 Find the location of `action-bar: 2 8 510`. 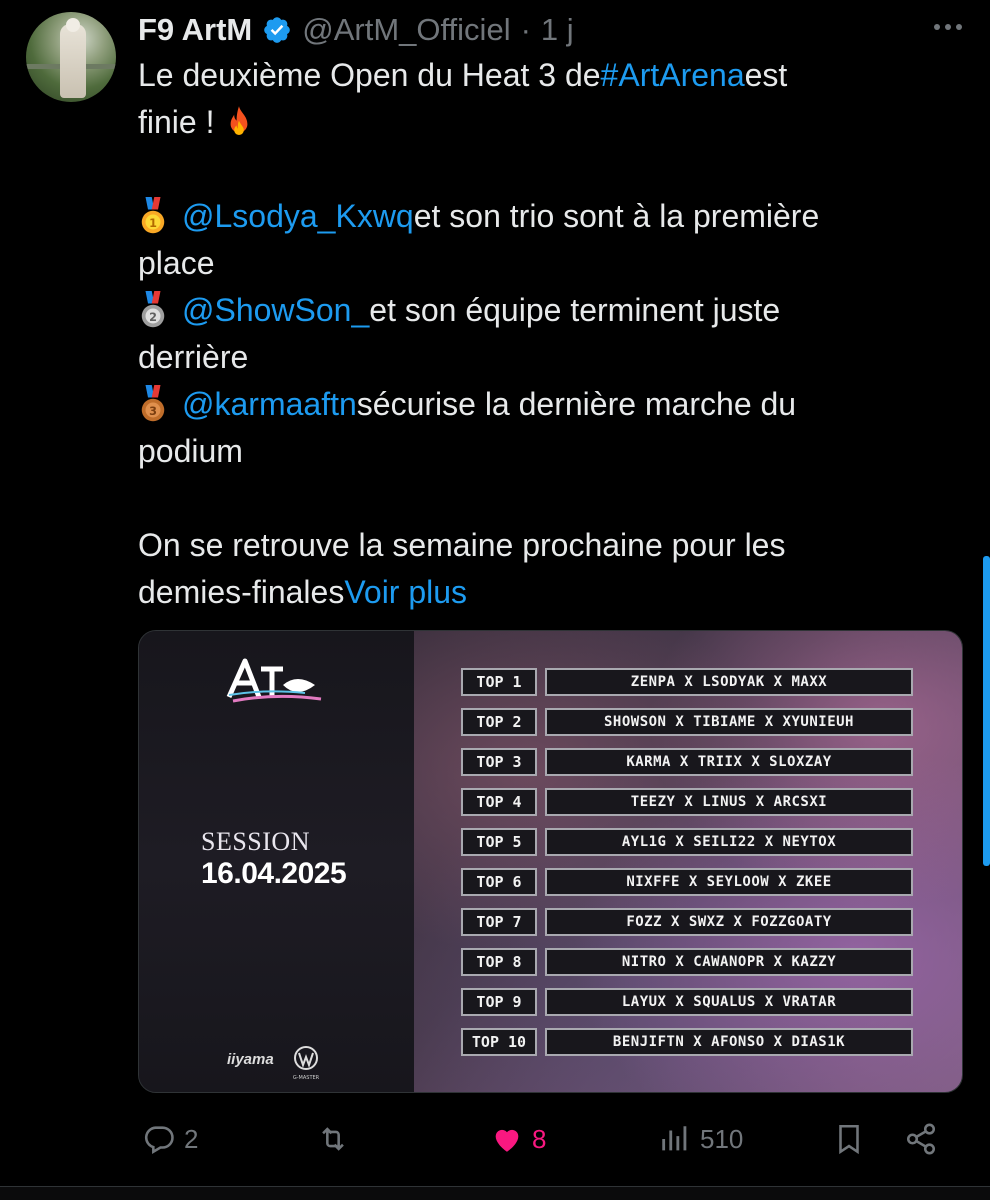

action-bar: 2 8 510 is located at coordinates (495, 1140).